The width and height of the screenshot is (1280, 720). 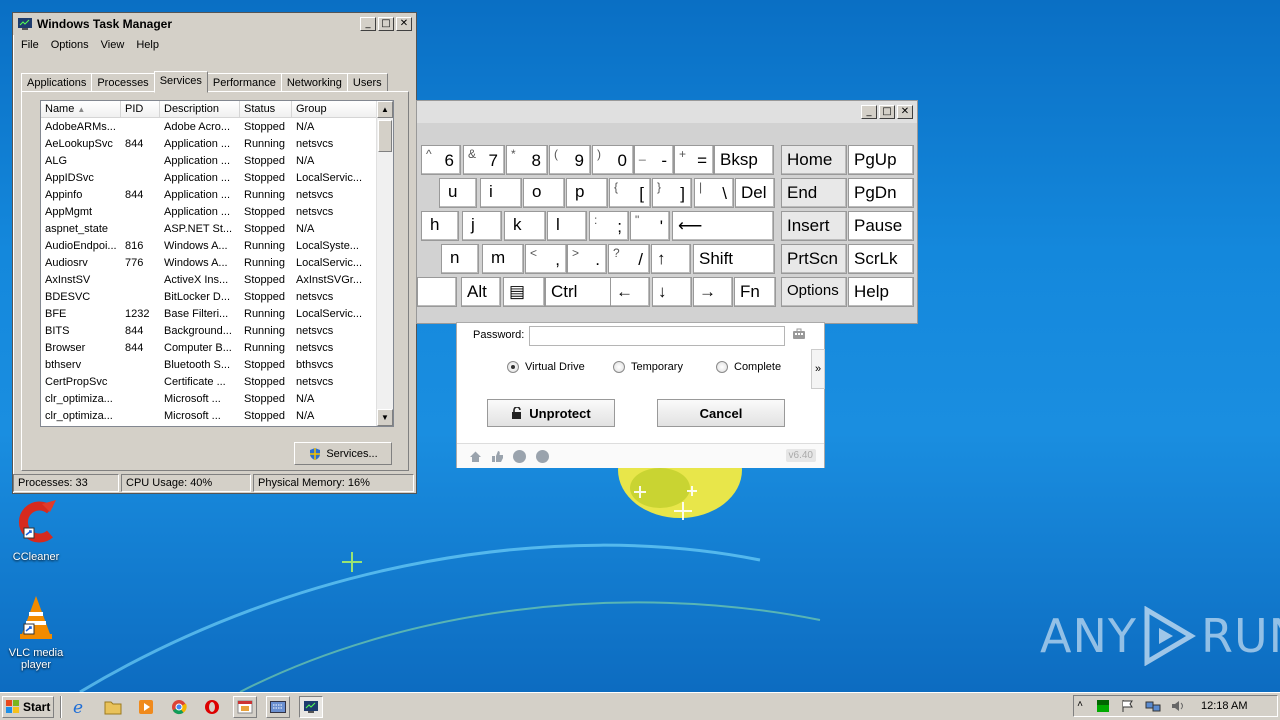 I want to click on table-row: Browser 844 Computer B... Running netsvcs, so click(x=217, y=347).